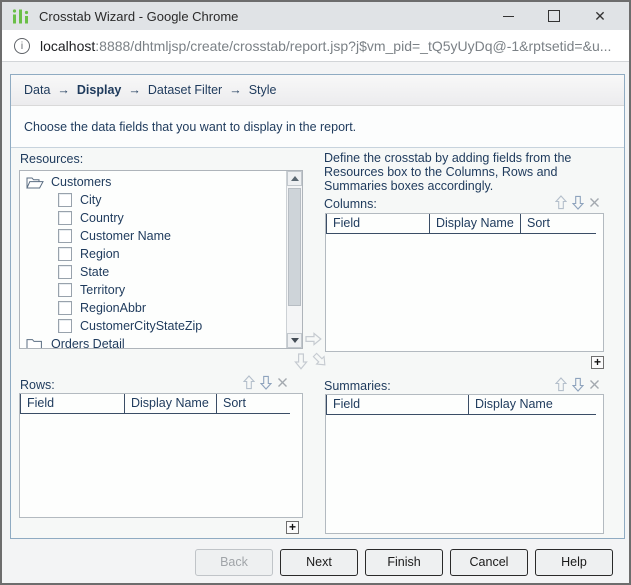 The height and width of the screenshot is (585, 631). What do you see at coordinates (404, 562) in the screenshot?
I see `finish-button: Finish` at bounding box center [404, 562].